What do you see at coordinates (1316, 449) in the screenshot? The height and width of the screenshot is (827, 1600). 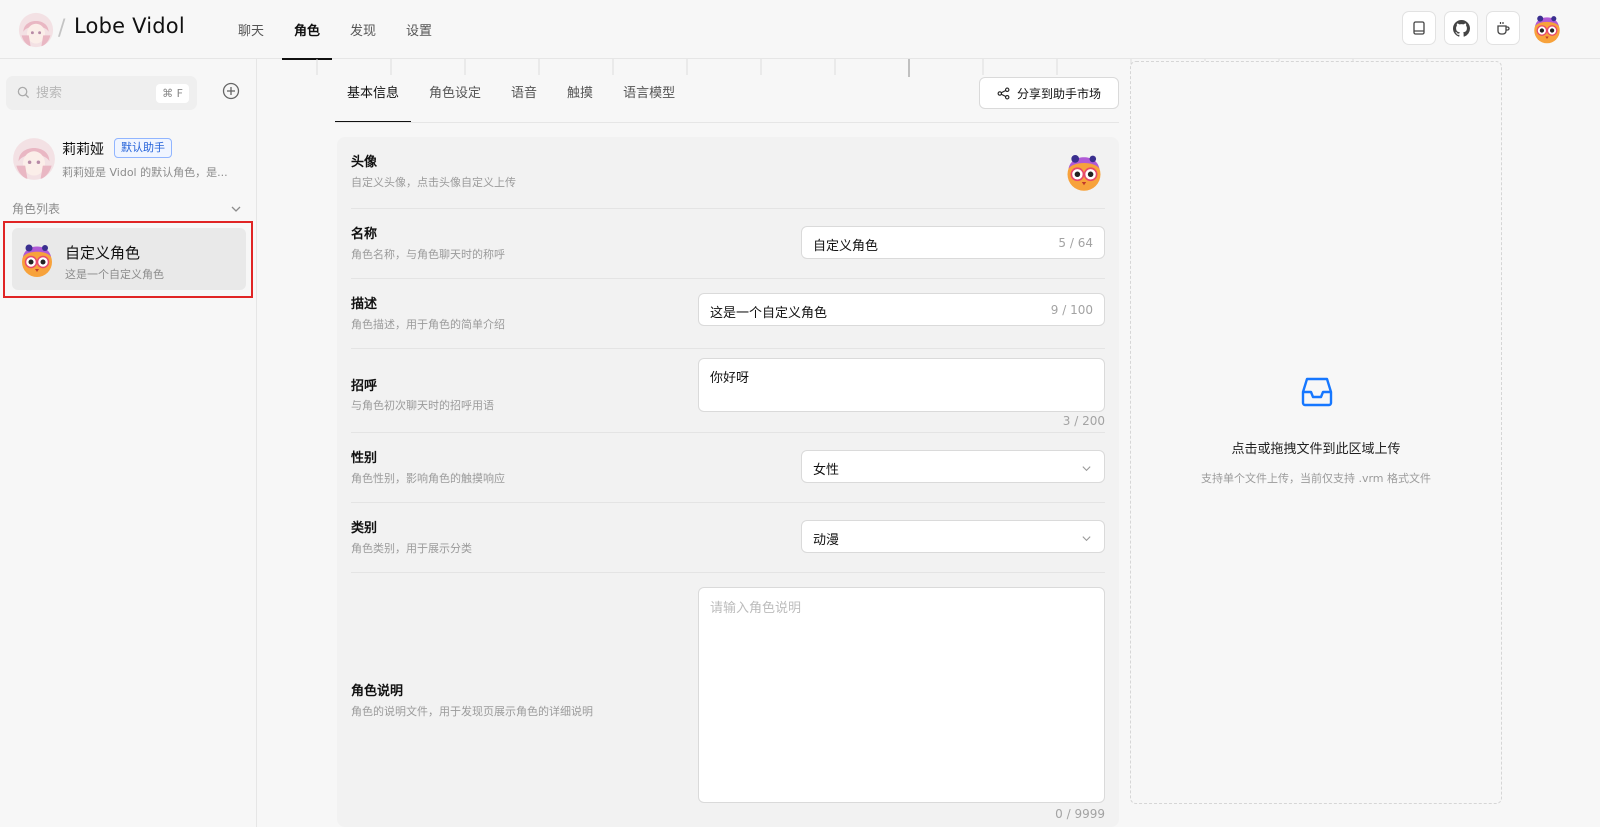 I see `upload-title: 点击或拖拽文件到此区域上传` at bounding box center [1316, 449].